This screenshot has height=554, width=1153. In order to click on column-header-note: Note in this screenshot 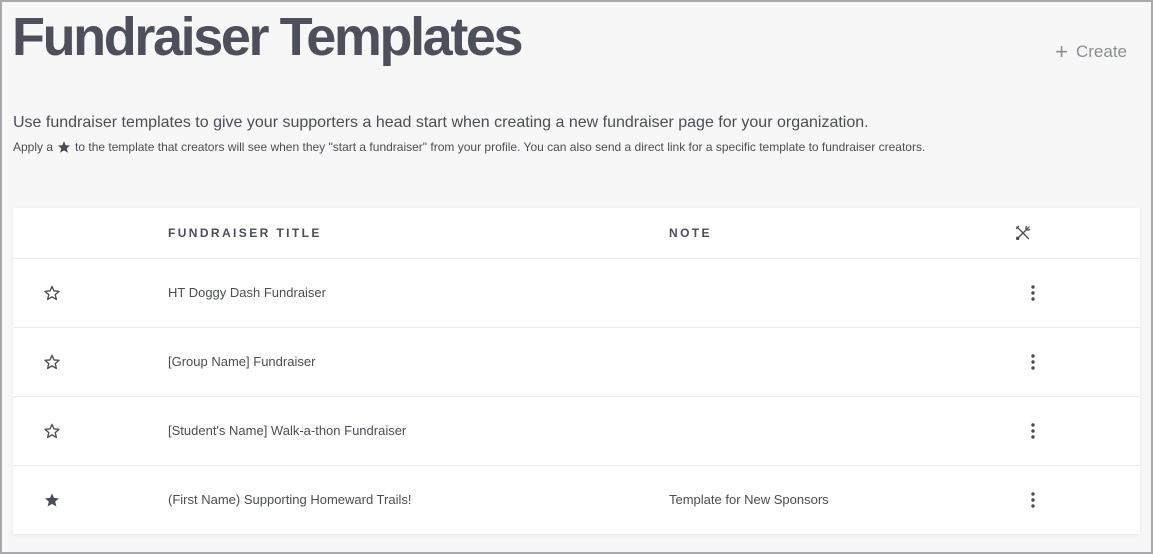, I will do `click(690, 233)`.